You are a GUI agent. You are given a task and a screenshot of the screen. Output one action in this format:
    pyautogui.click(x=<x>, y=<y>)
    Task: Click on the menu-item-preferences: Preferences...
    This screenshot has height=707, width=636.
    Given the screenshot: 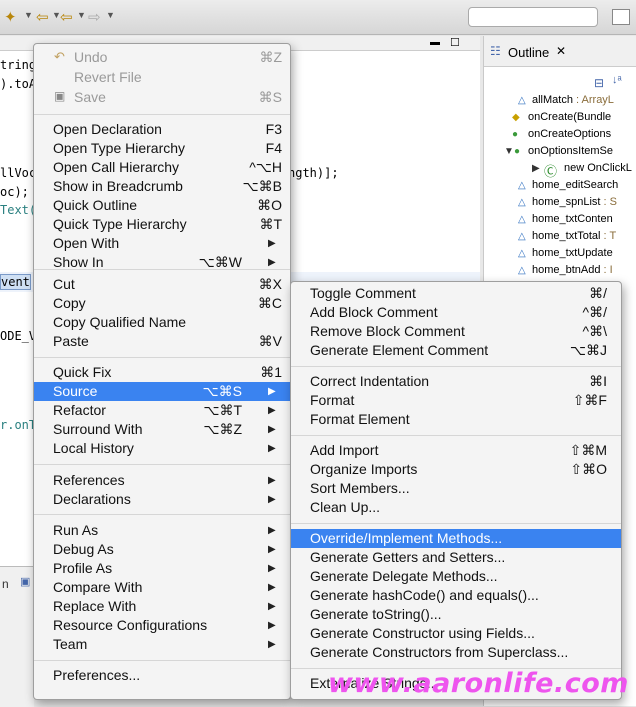 What is the action you would take?
    pyautogui.click(x=162, y=675)
    